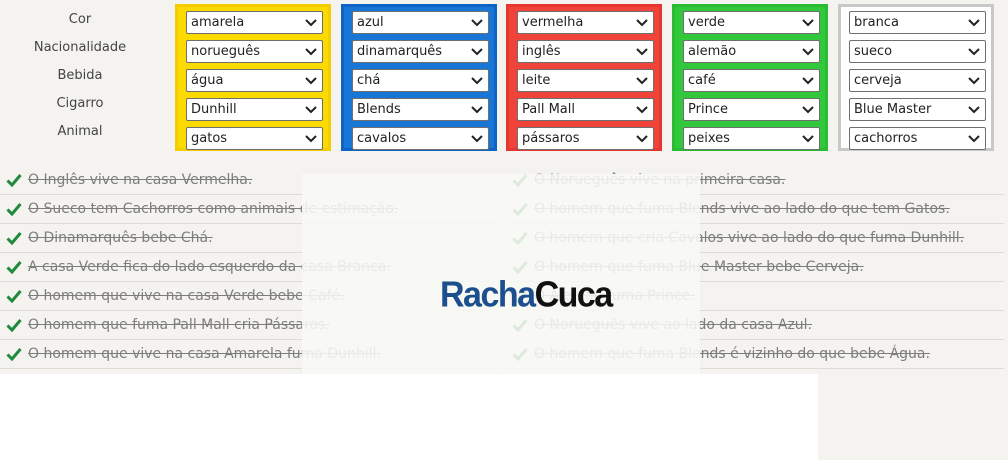 The width and height of the screenshot is (1008, 460). Describe the element at coordinates (254, 109) in the screenshot. I see `house-1-select: Dunhill` at that location.